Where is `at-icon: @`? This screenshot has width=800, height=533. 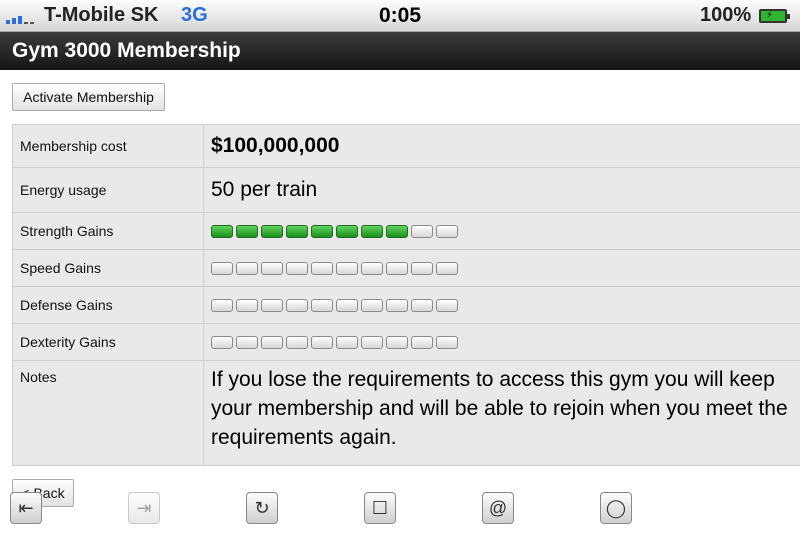
at-icon: @ is located at coordinates (498, 508).